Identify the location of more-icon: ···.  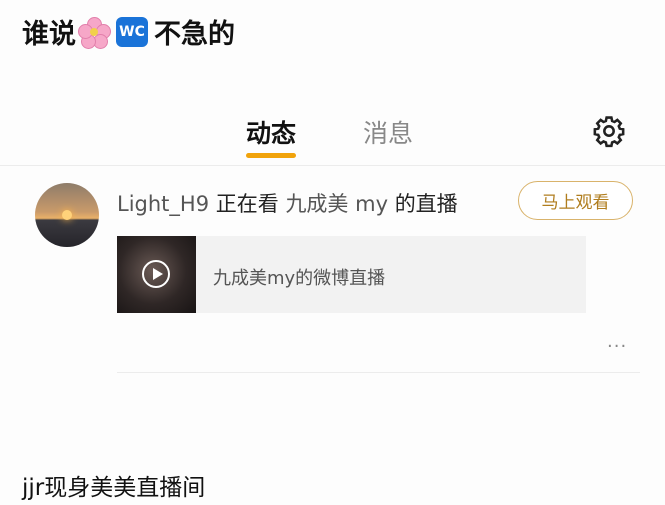
(617, 346).